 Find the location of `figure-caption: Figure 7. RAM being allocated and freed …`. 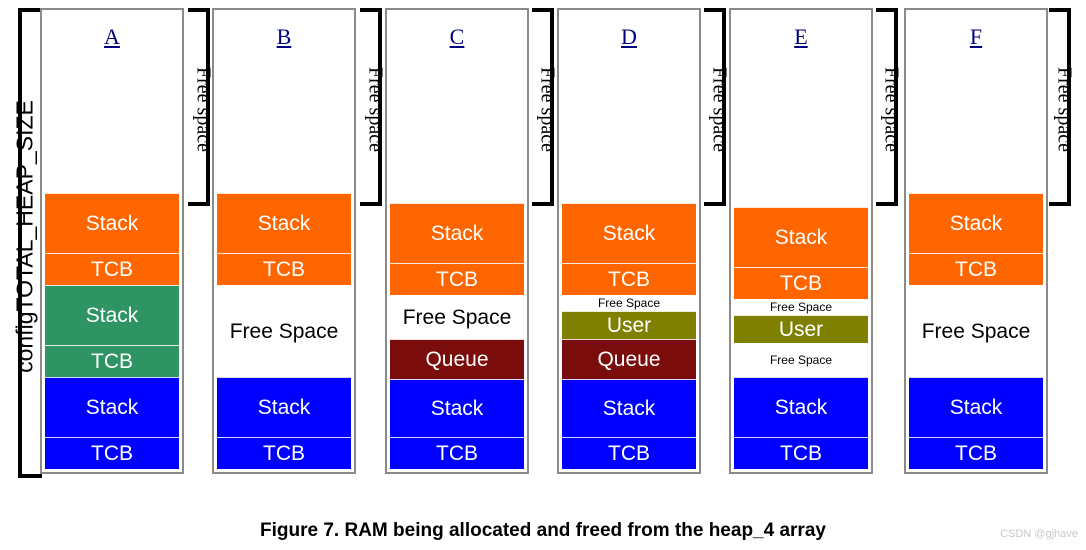

figure-caption: Figure 7. RAM being allocated and freed … is located at coordinates (543, 530).